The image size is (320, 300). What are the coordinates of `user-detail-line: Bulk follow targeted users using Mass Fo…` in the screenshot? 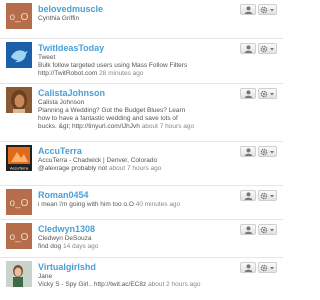 It's located at (113, 65).